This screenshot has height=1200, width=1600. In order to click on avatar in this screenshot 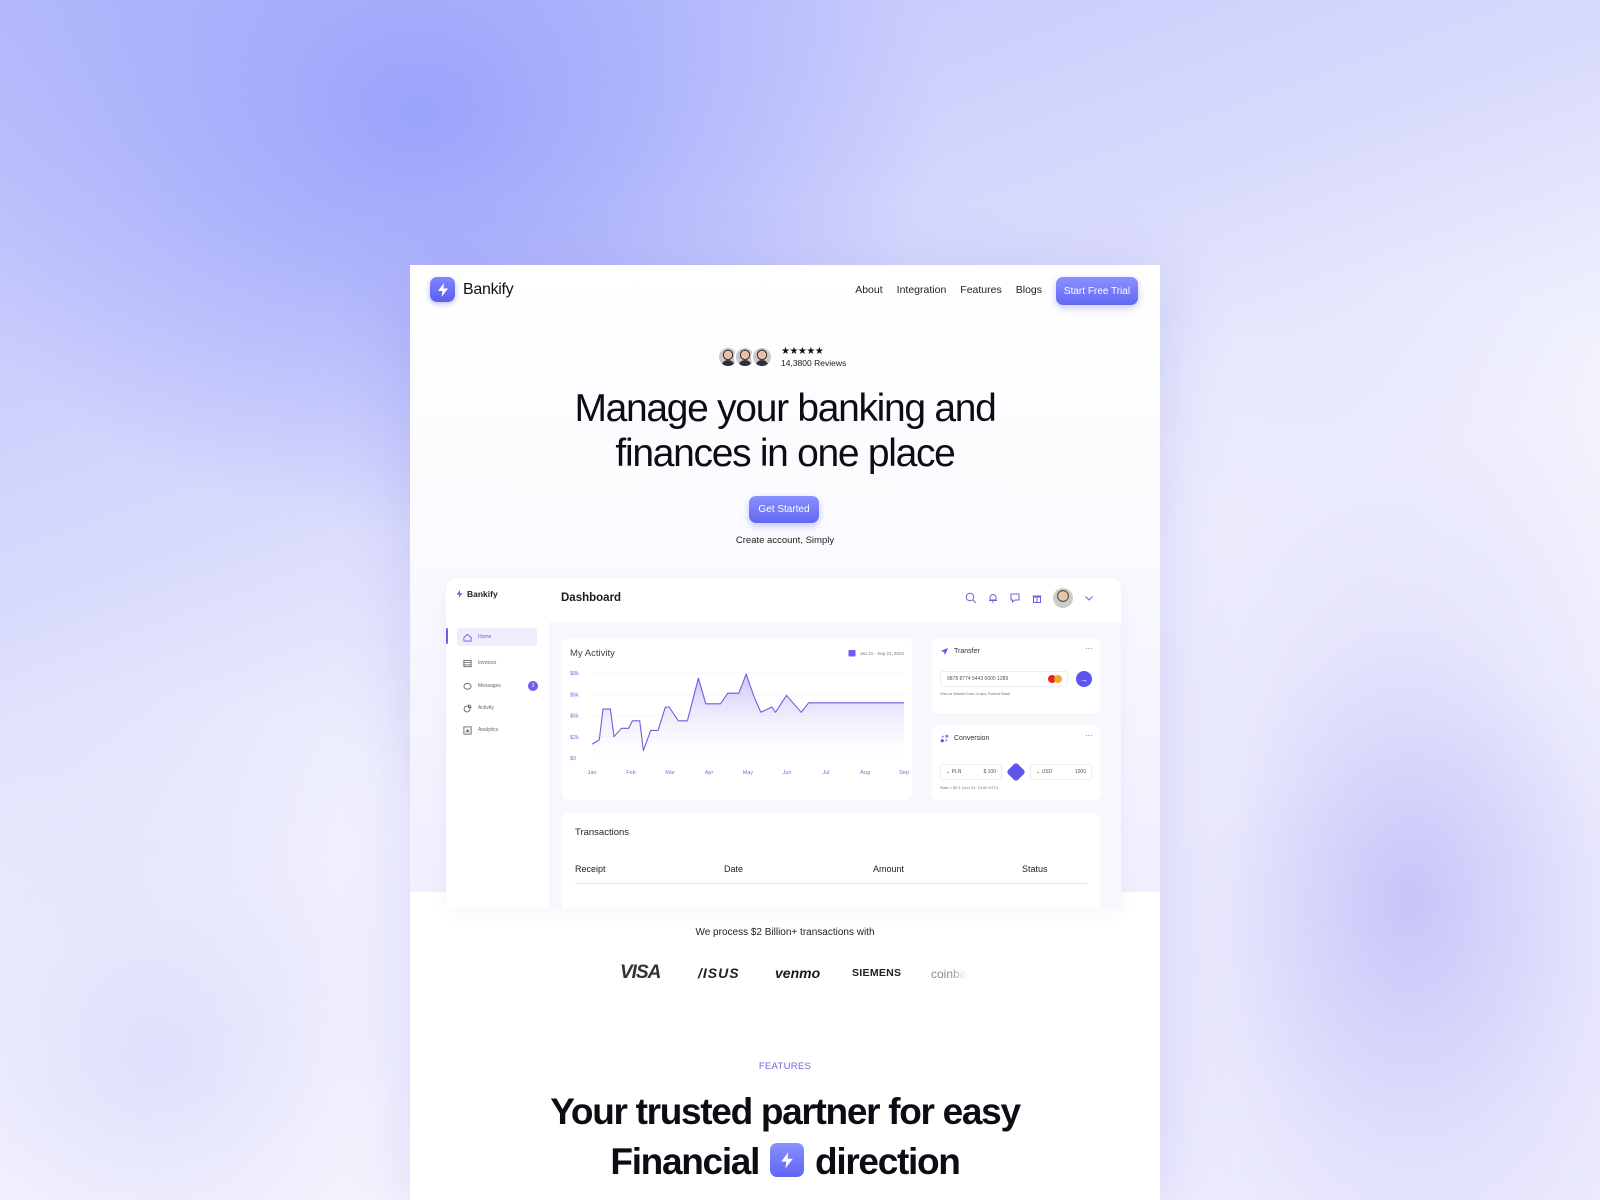, I will do `click(762, 357)`.